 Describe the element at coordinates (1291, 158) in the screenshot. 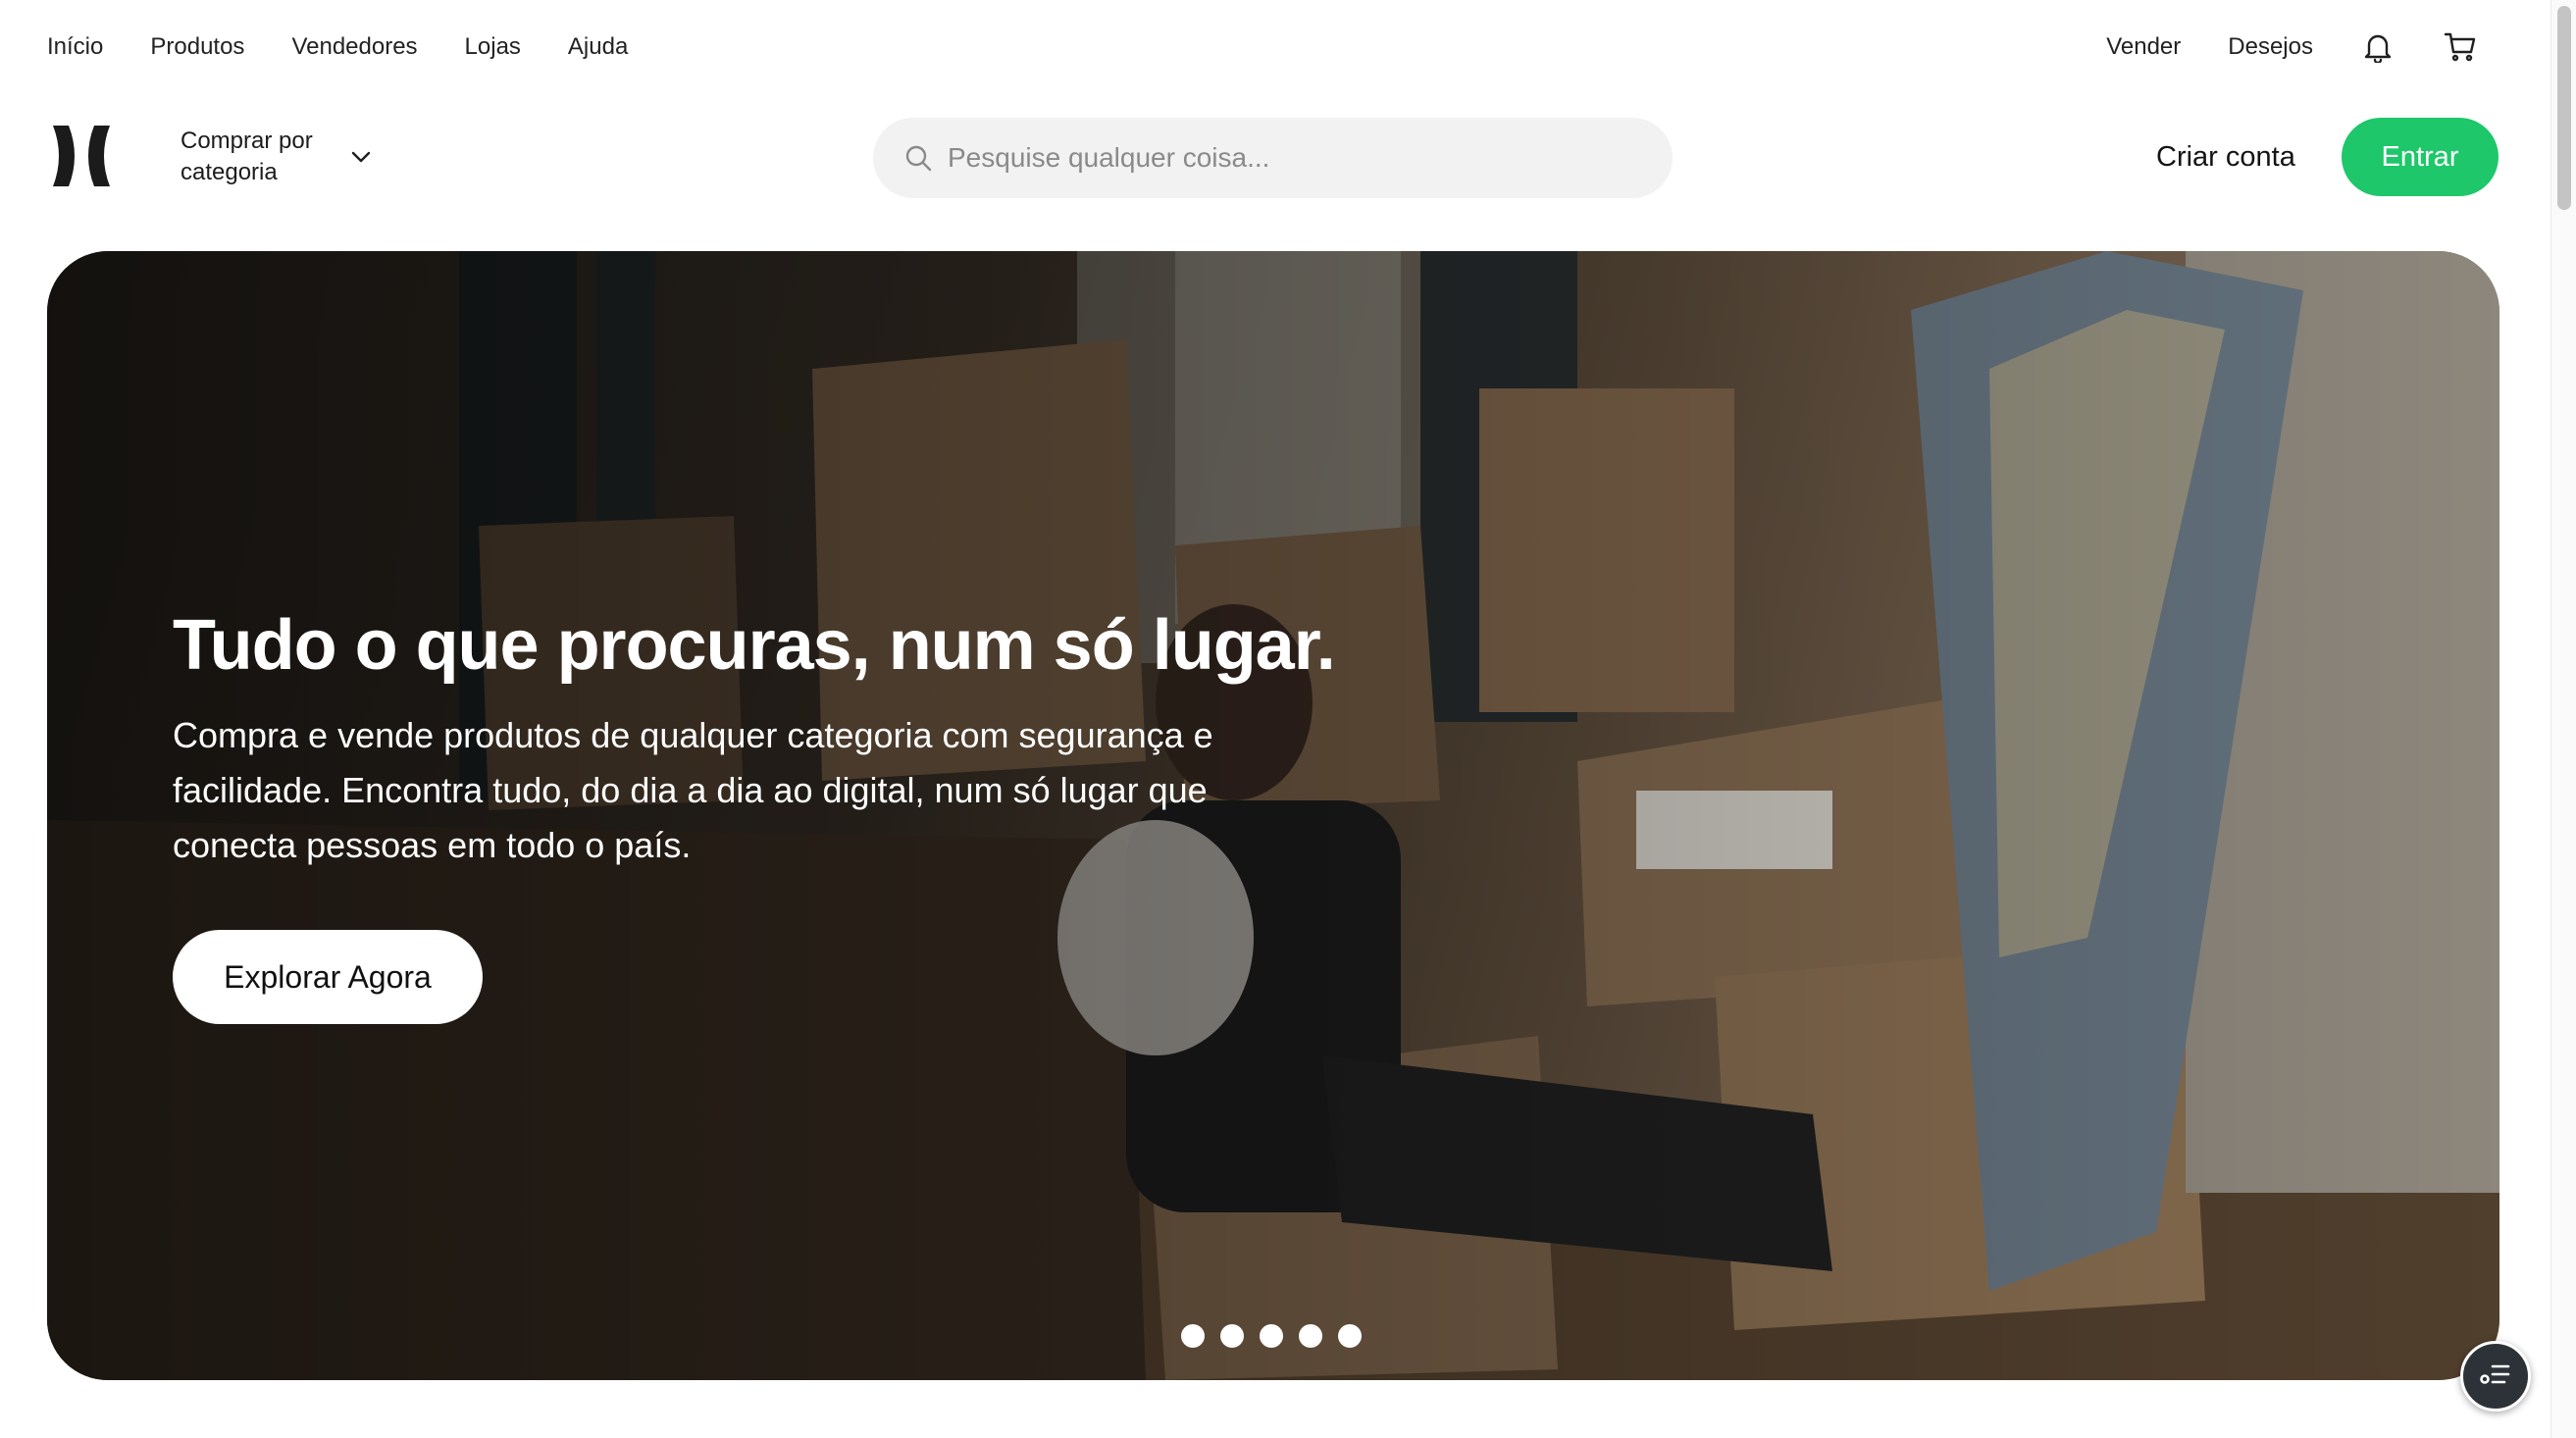

I see `search-input` at that location.